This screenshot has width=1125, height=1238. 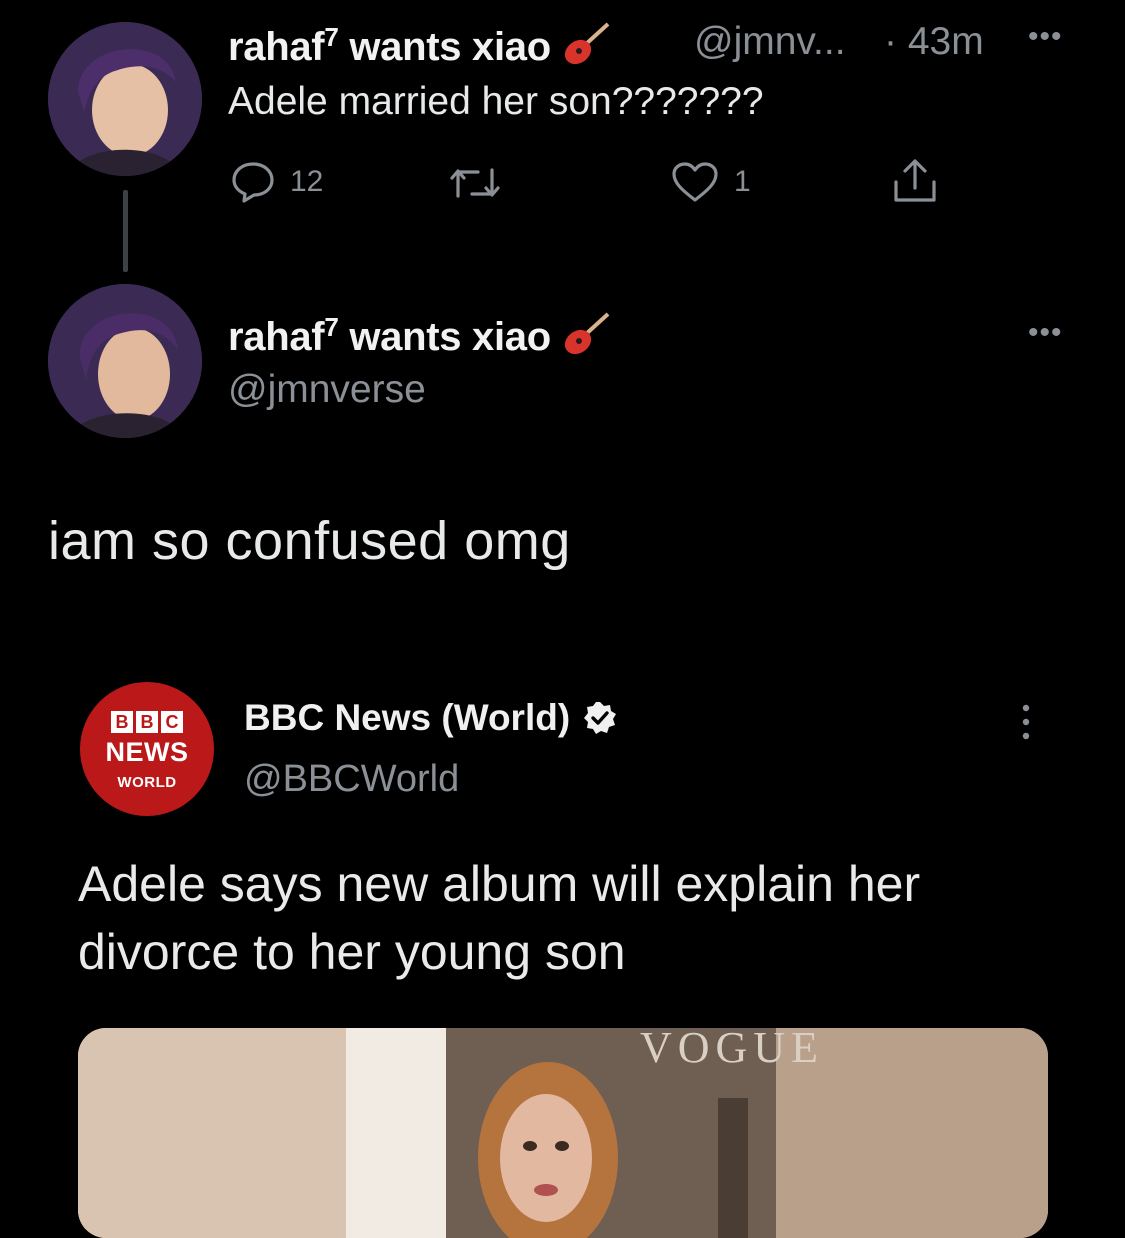 I want to click on share-button, so click(x=915, y=181).